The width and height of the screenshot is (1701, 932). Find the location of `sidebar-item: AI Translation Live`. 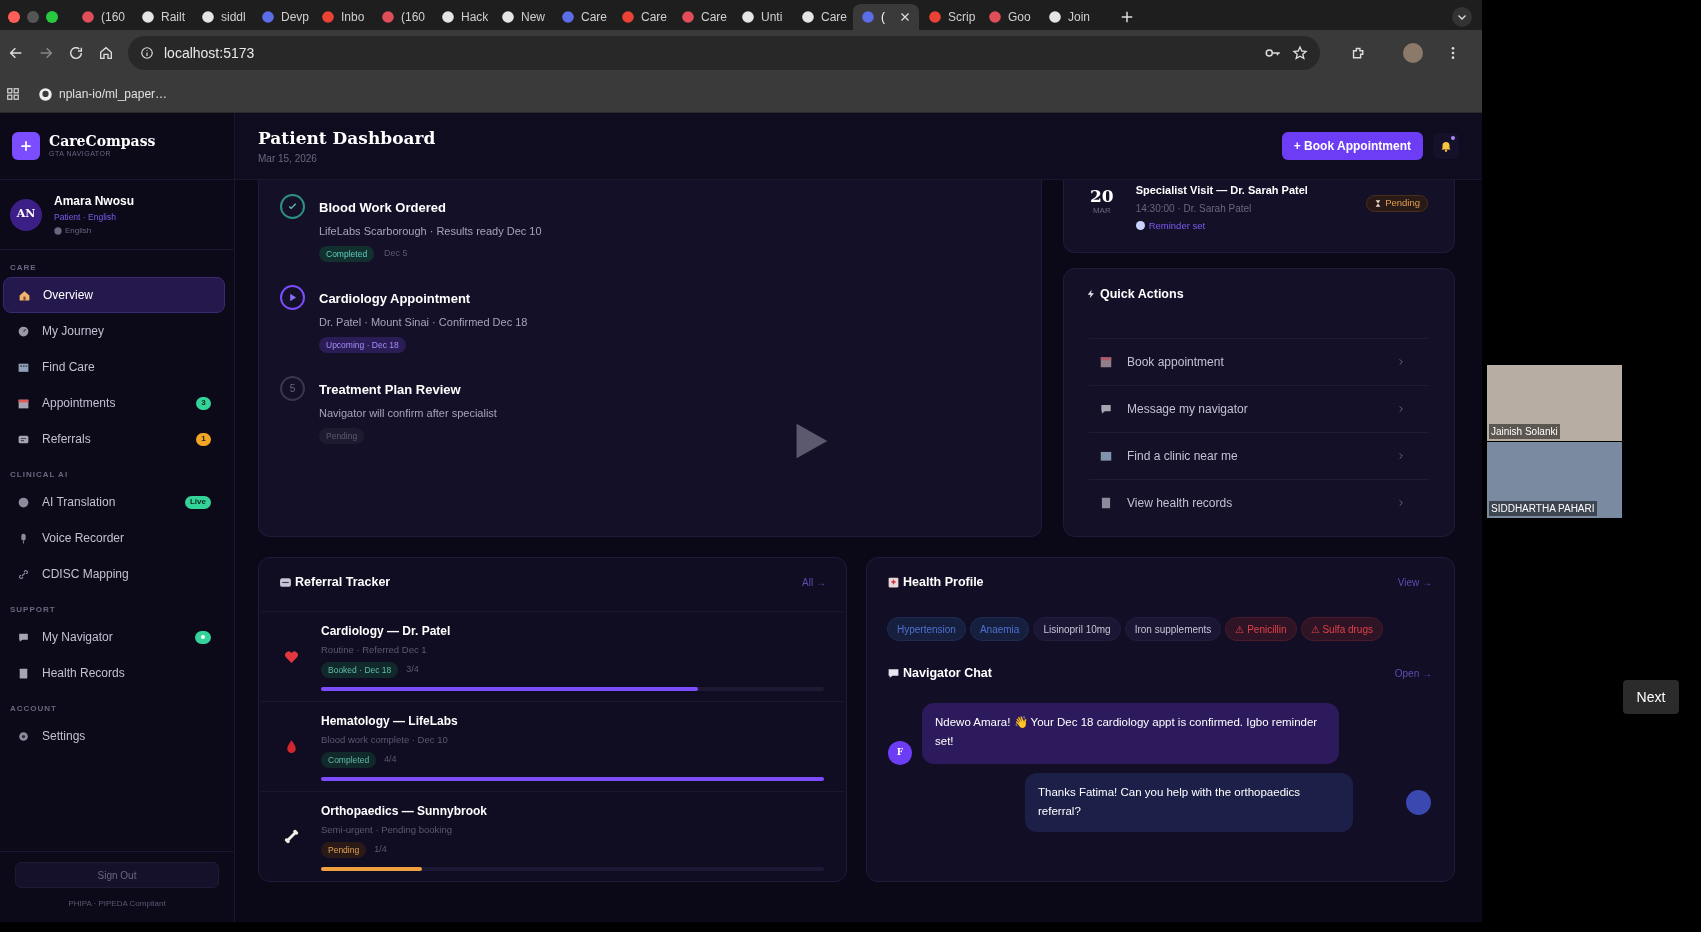

sidebar-item: AI Translation Live is located at coordinates (114, 502).